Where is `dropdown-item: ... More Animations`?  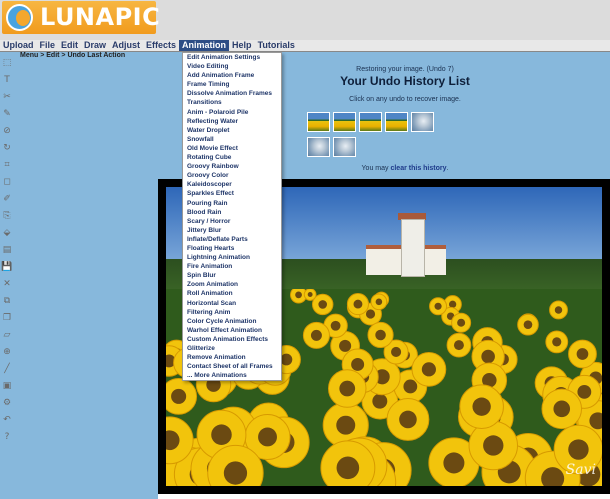 dropdown-item: ... More Animations is located at coordinates (232, 375).